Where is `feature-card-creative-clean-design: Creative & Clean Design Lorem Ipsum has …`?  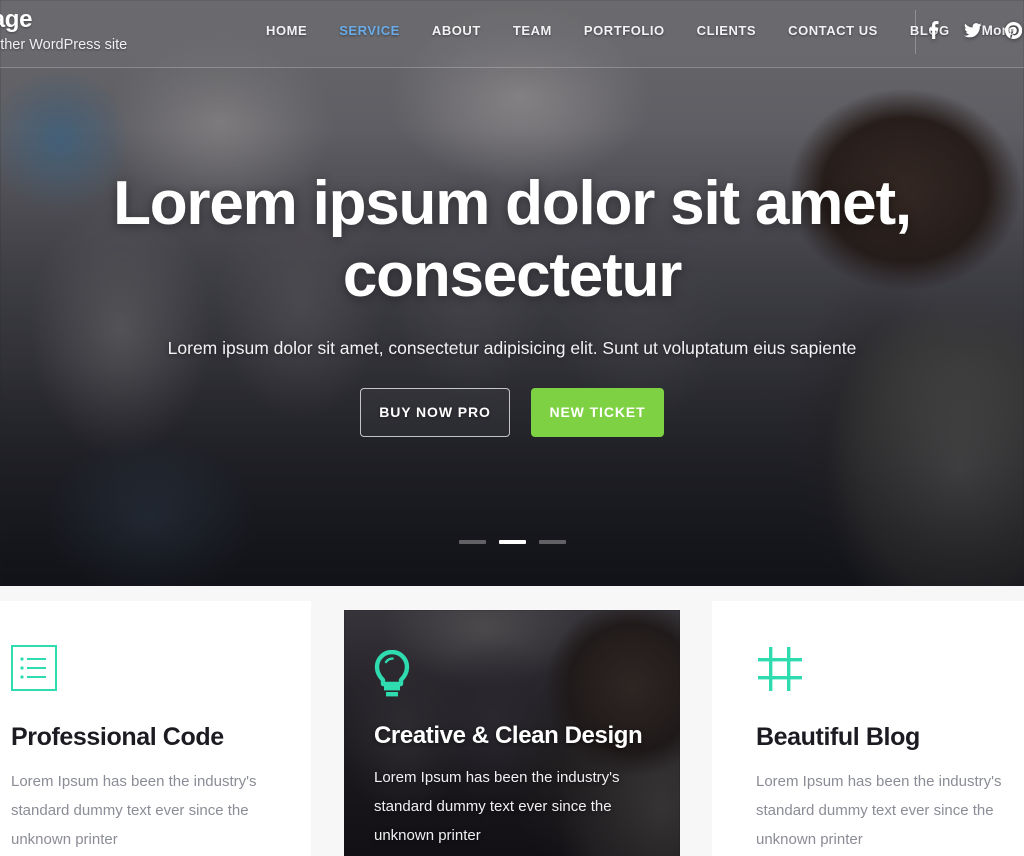 feature-card-creative-clean-design: Creative & Clean Design Lorem Ipsum has … is located at coordinates (512, 733).